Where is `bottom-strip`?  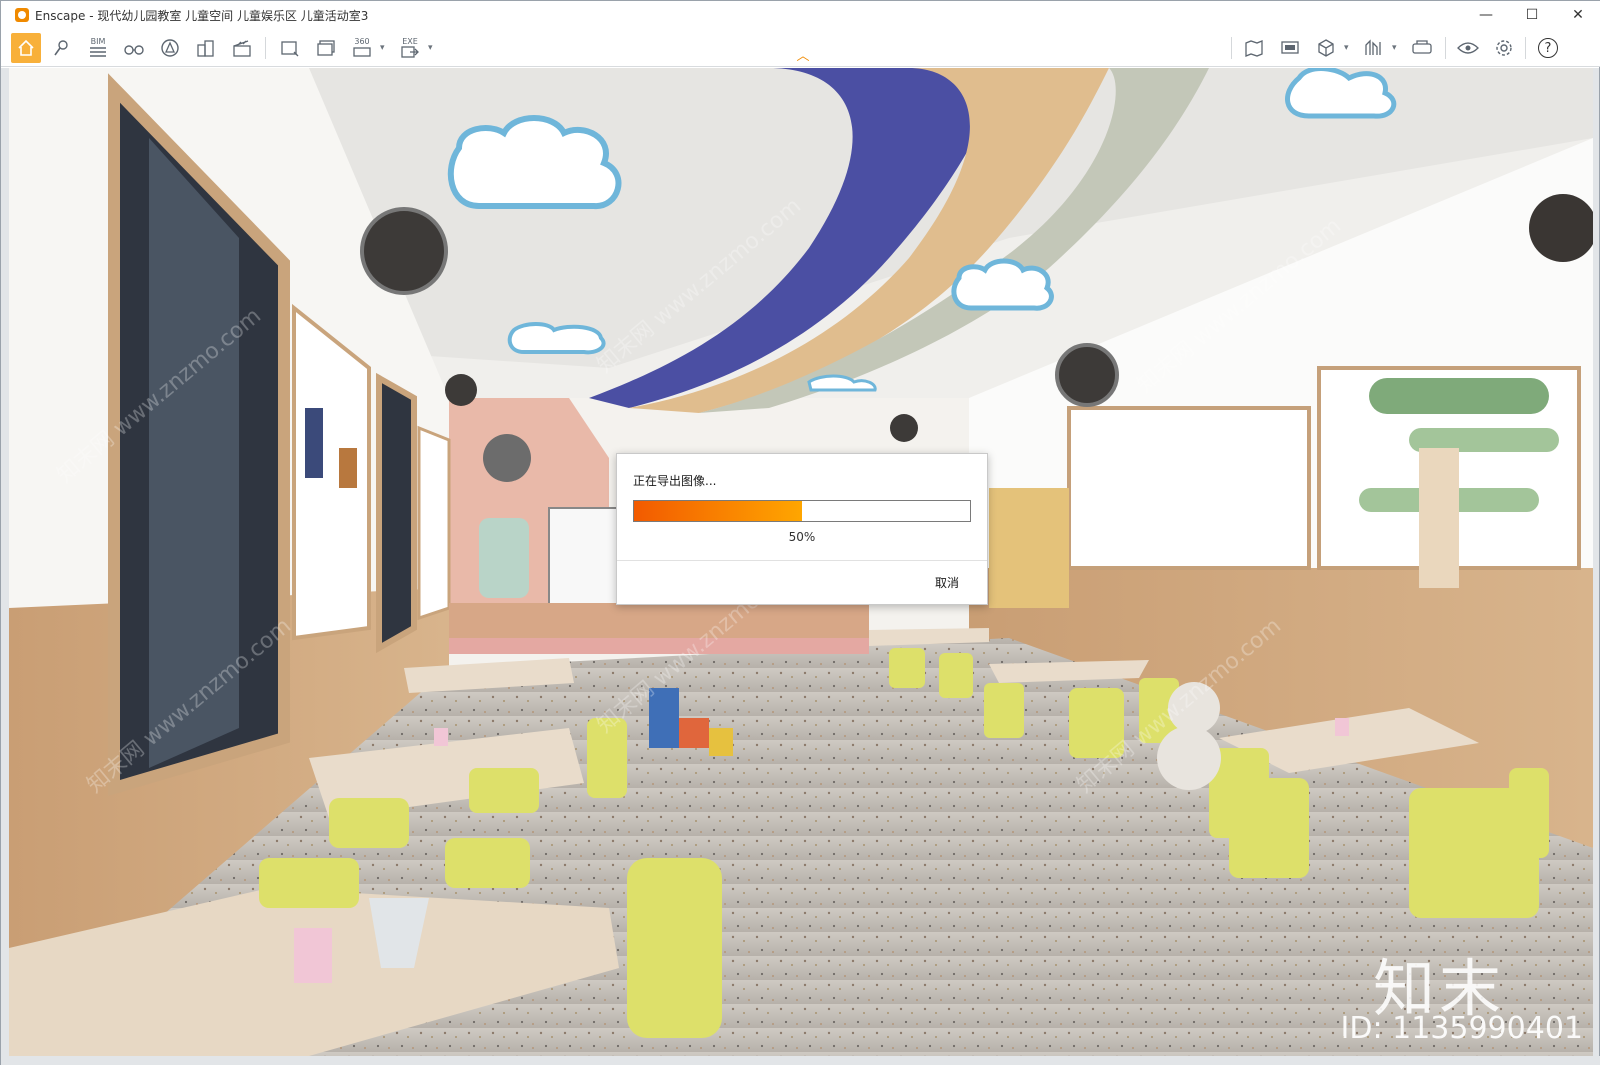
bottom-strip is located at coordinates (800, 1060).